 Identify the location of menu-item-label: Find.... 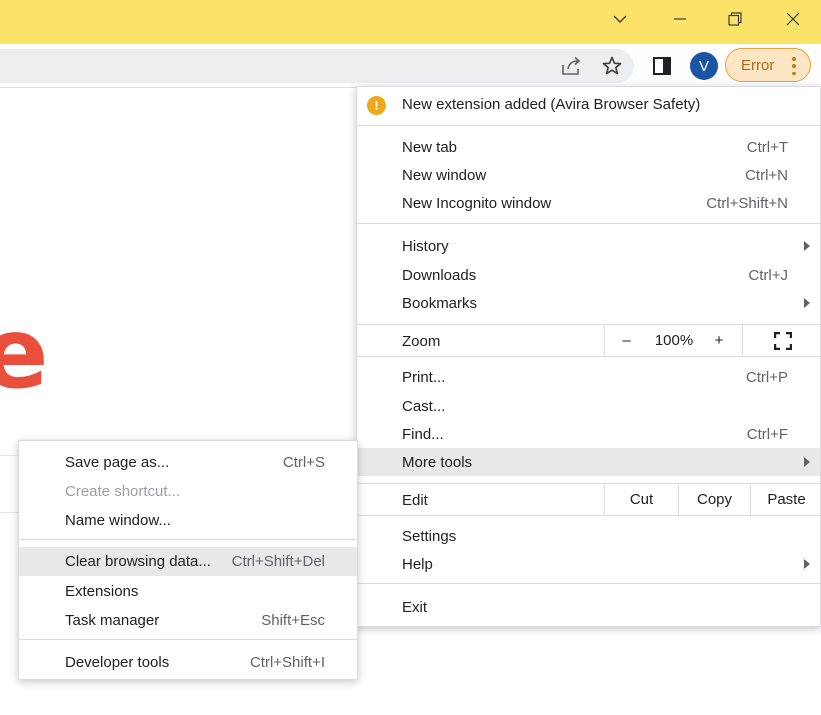
(423, 434).